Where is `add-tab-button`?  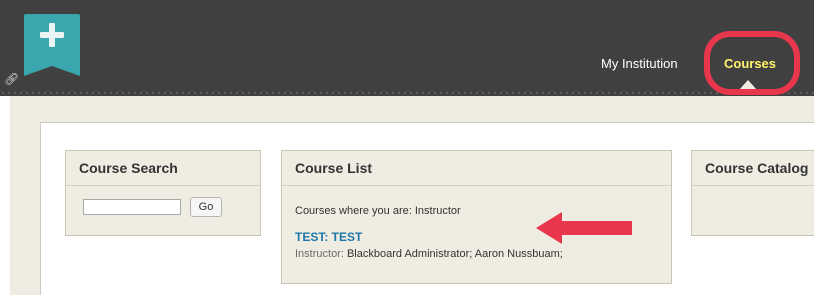
add-tab-button is located at coordinates (52, 45).